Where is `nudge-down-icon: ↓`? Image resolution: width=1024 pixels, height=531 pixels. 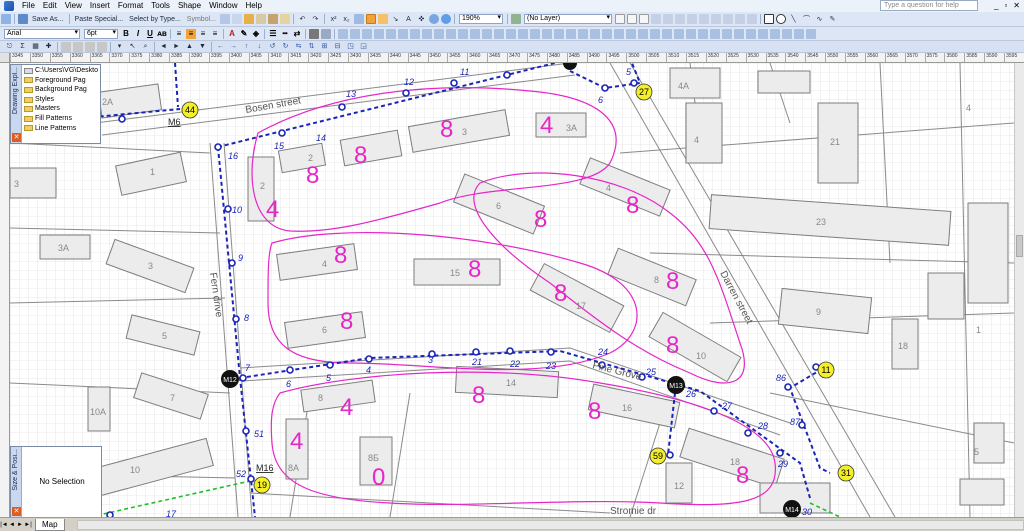 nudge-down-icon: ↓ is located at coordinates (259, 46).